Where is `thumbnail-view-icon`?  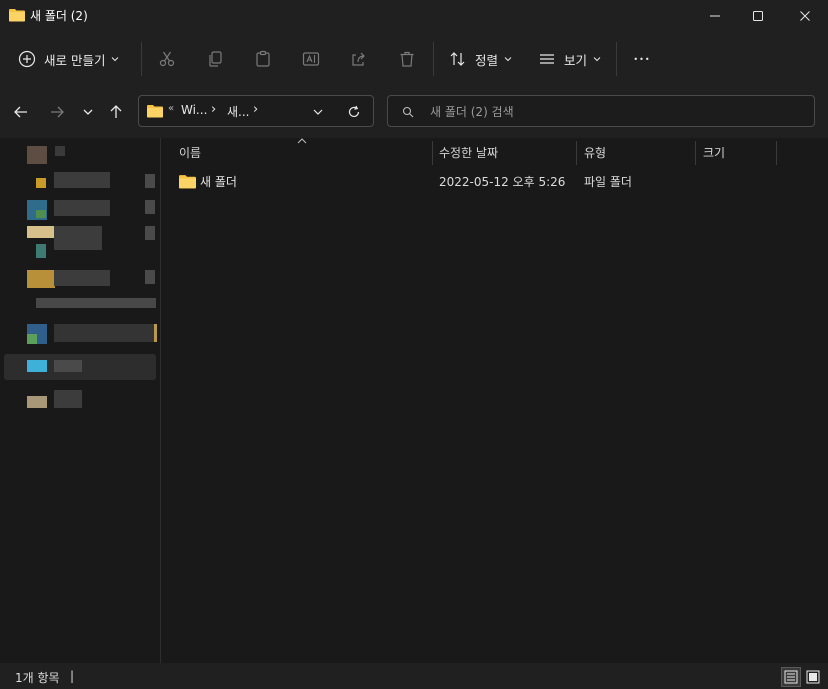
thumbnail-view-icon is located at coordinates (813, 677).